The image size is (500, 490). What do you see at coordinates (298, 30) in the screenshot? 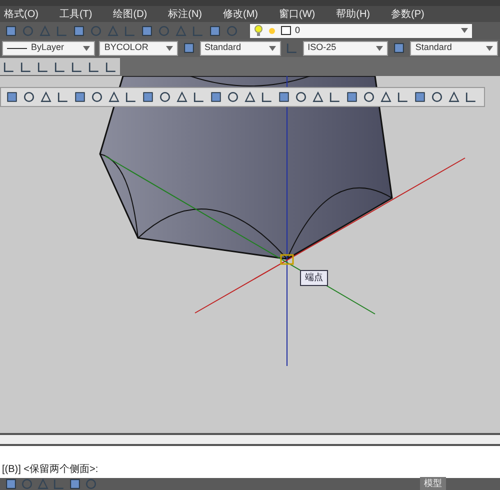
I see `layer-name: 0` at bounding box center [298, 30].